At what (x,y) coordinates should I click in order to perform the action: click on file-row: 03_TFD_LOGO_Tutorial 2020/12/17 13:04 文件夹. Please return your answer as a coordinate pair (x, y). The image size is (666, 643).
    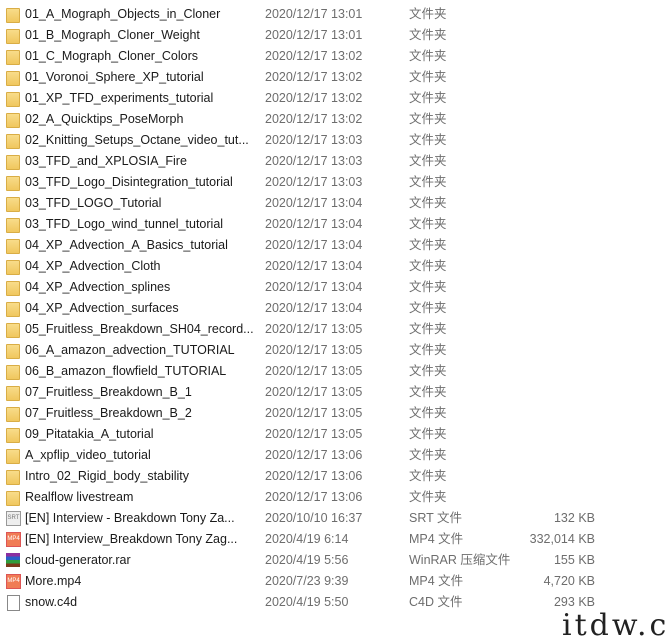
    Looking at the image, I should click on (333, 203).